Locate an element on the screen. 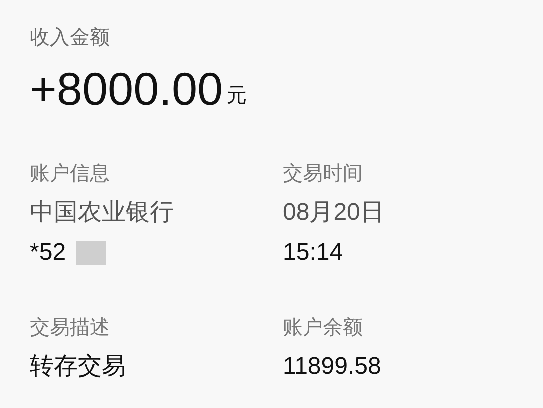 This screenshot has width=543, height=408. detail-value: 中国农业银行 is located at coordinates (102, 213).